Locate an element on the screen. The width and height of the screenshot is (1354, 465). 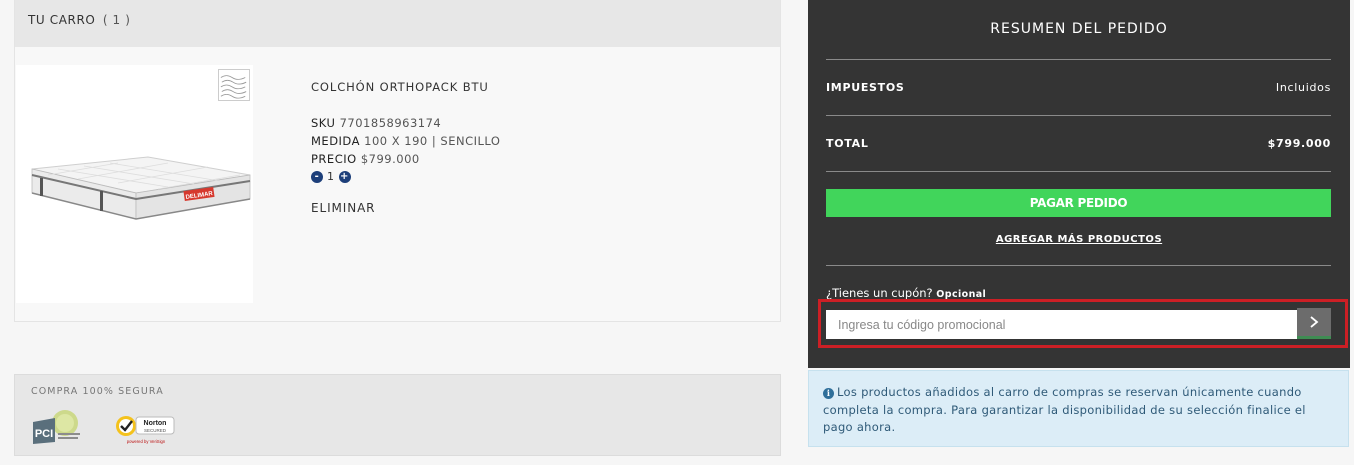
secure-purchase-title: COMPRA 100% SEGURA is located at coordinates (97, 391).